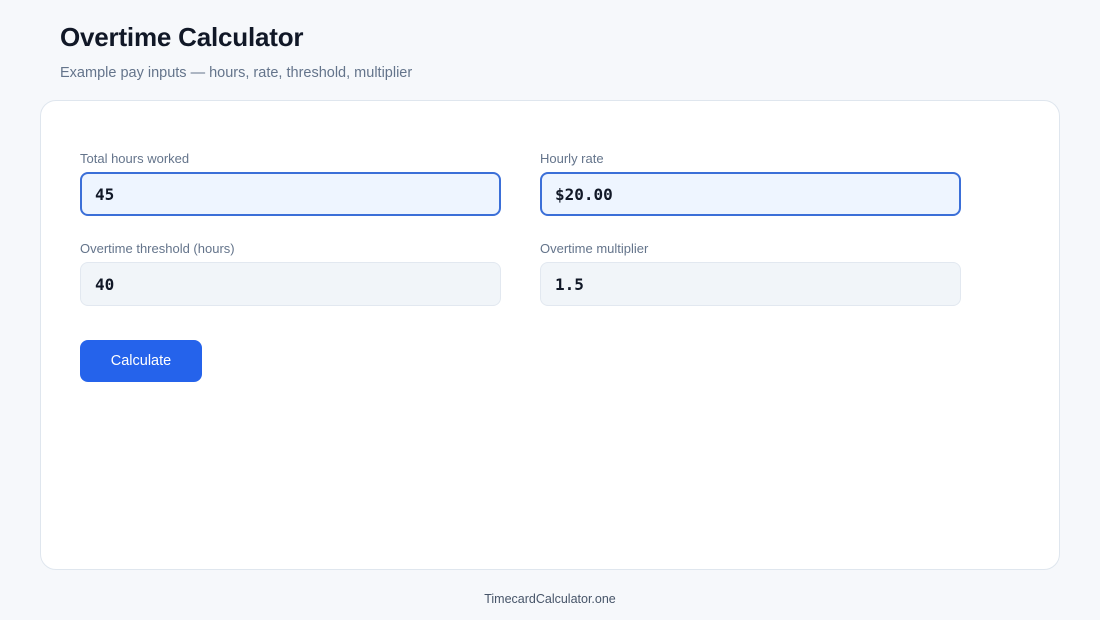 The height and width of the screenshot is (620, 1100). I want to click on hours-input, so click(290, 194).